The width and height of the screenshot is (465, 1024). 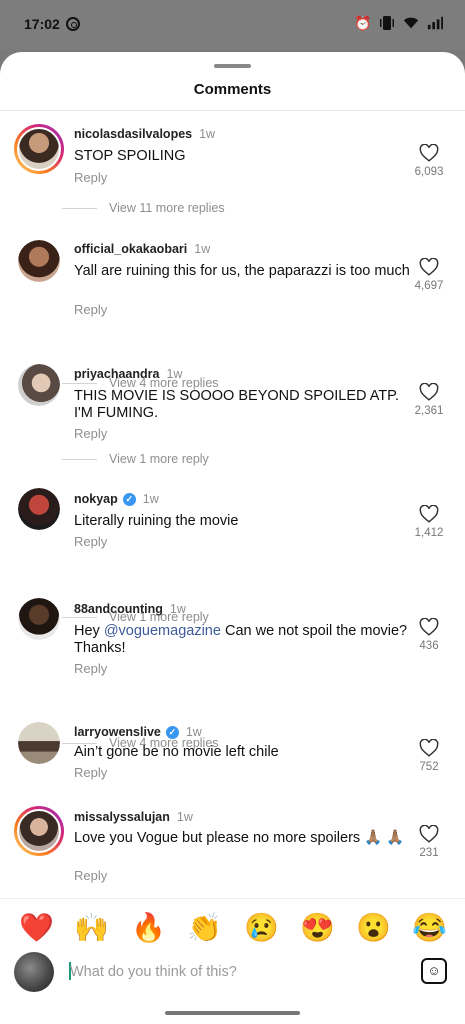 I want to click on emoji-heart-button: ❤️, so click(x=36, y=928).